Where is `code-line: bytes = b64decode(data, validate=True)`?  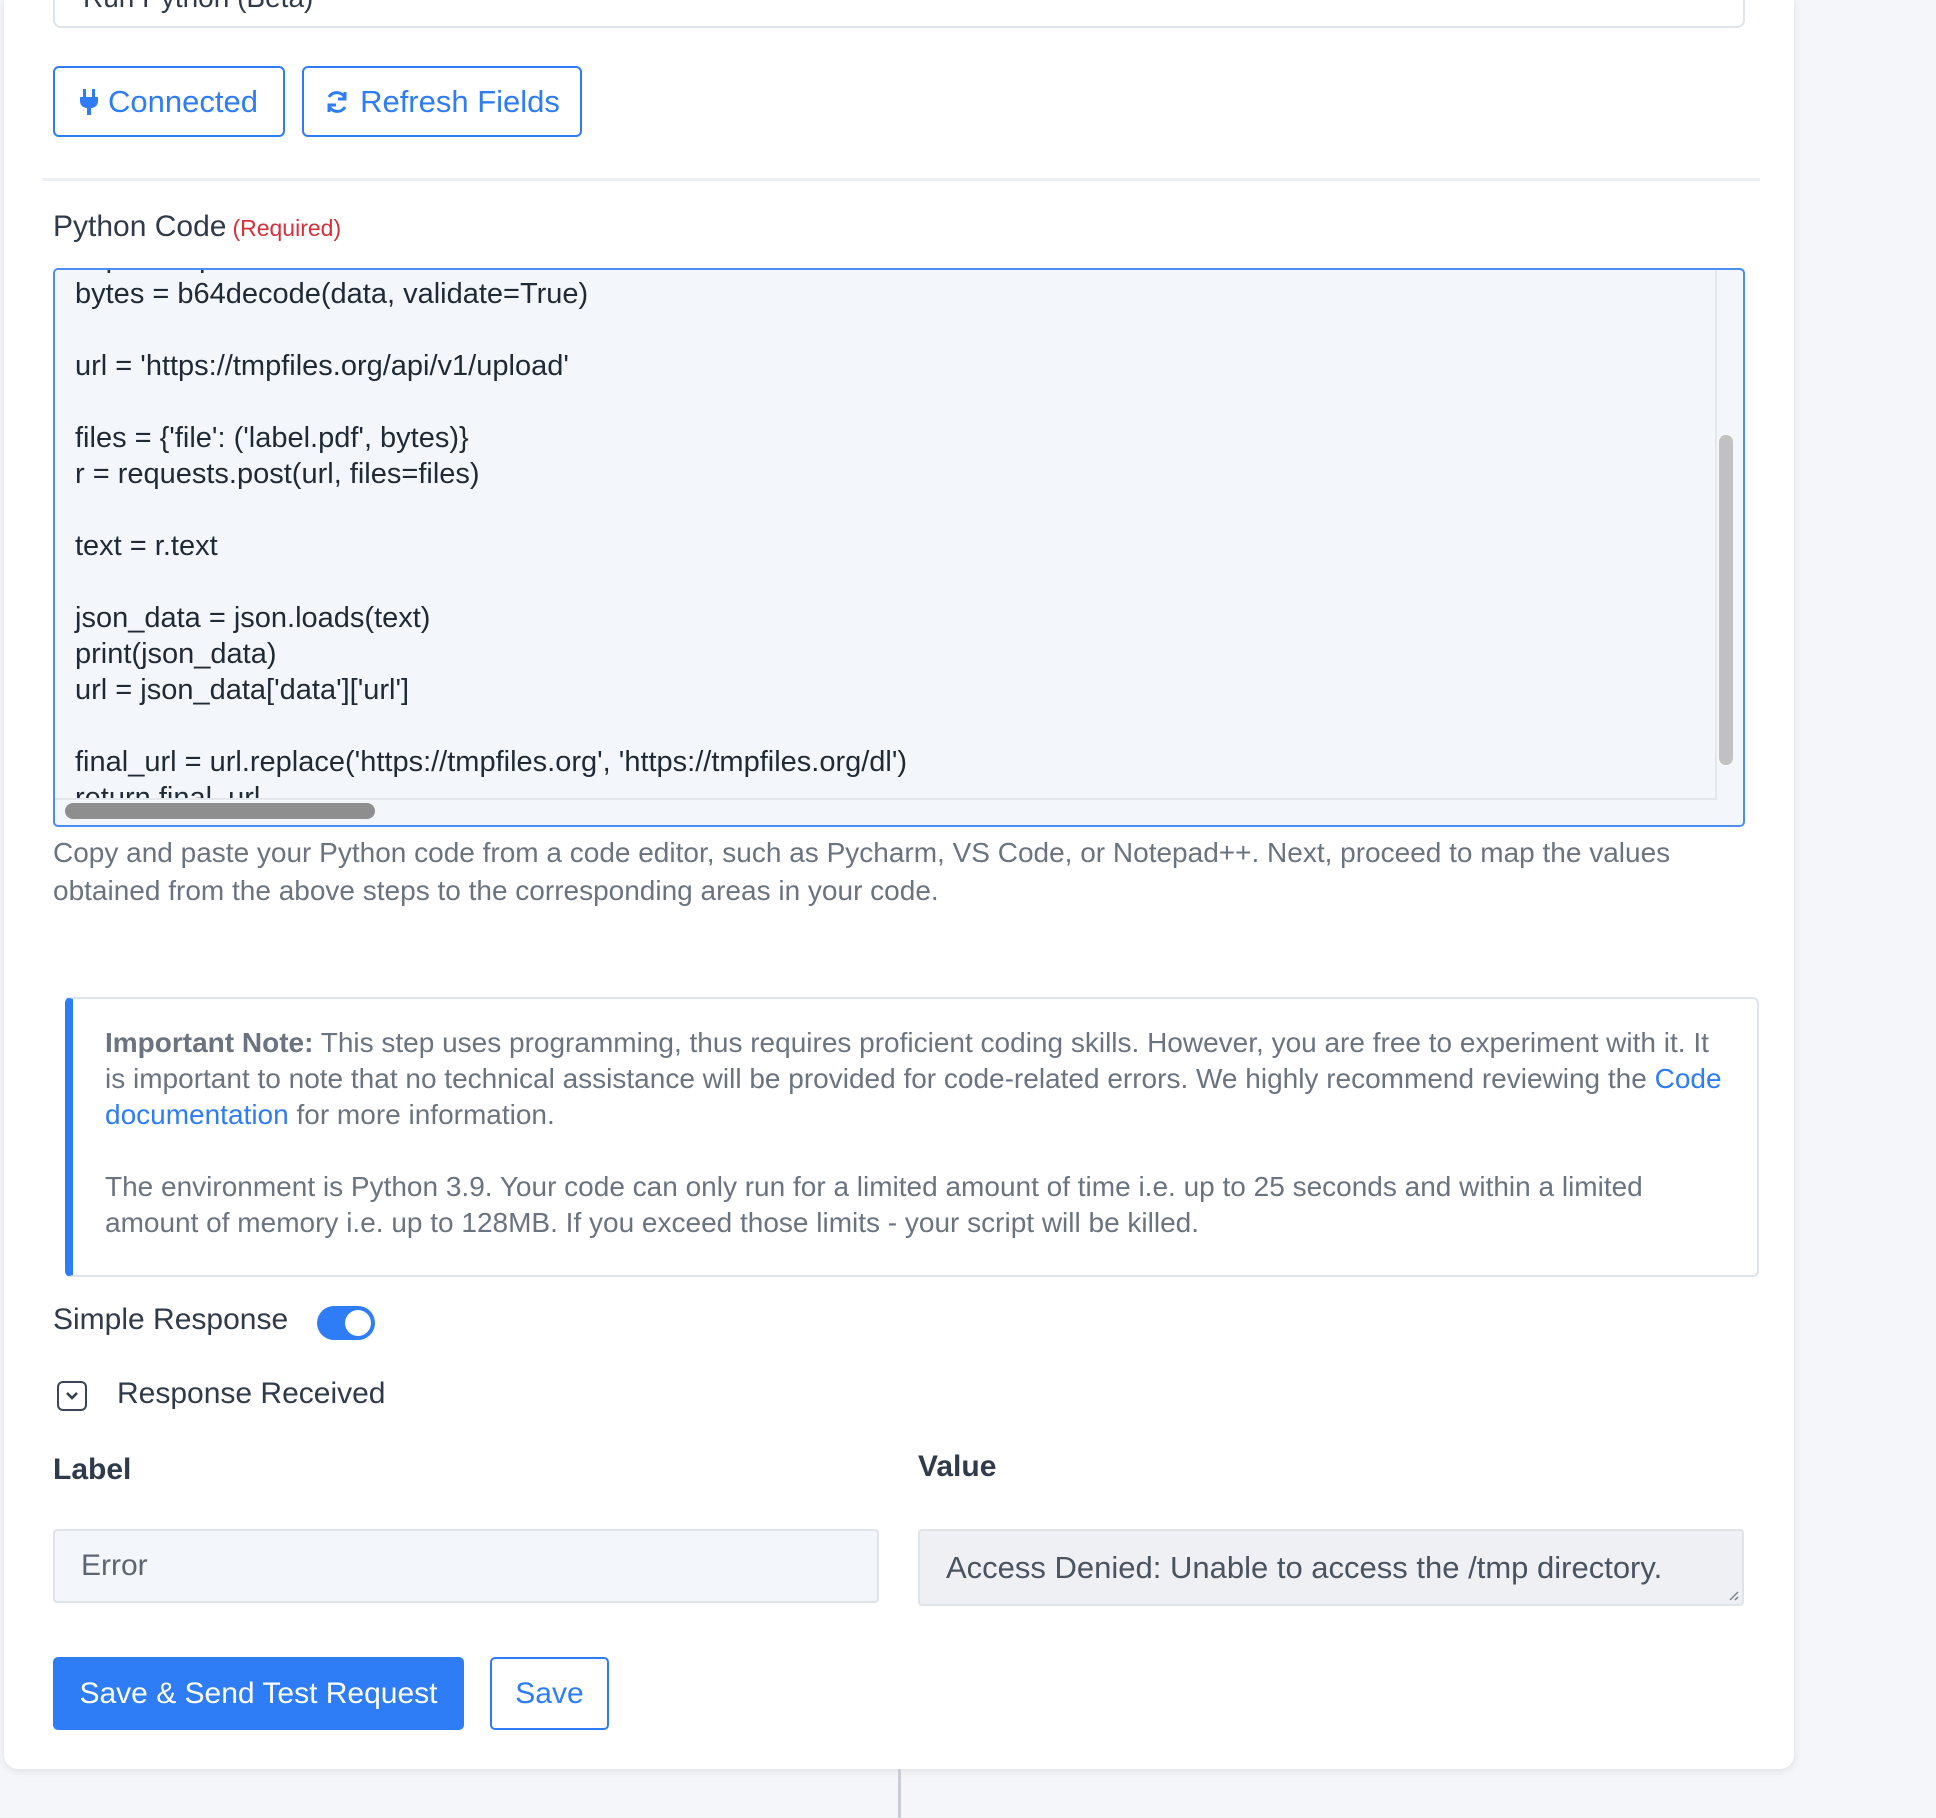 code-line: bytes = b64decode(data, validate=True) is located at coordinates (332, 294).